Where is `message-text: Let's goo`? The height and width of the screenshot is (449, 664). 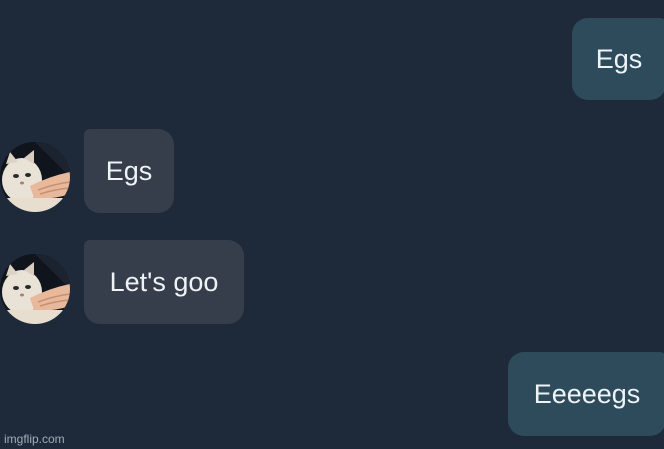
message-text: Let's goo is located at coordinates (164, 281).